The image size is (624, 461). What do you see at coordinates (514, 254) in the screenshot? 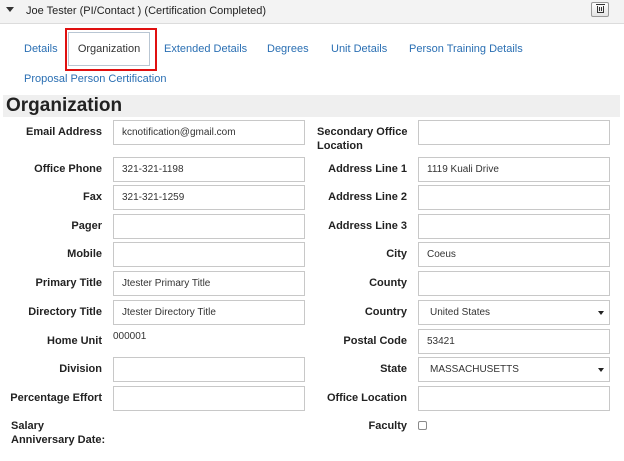
I see `city-field: Coeus` at bounding box center [514, 254].